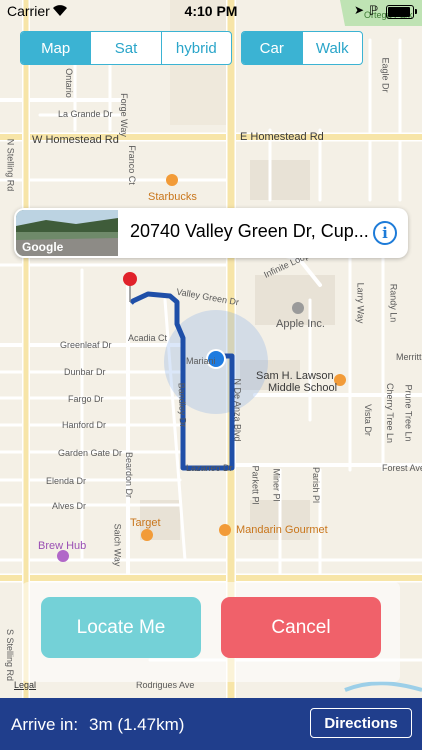 The height and width of the screenshot is (750, 422). I want to click on label-alves: Alves Dr, so click(69, 506).